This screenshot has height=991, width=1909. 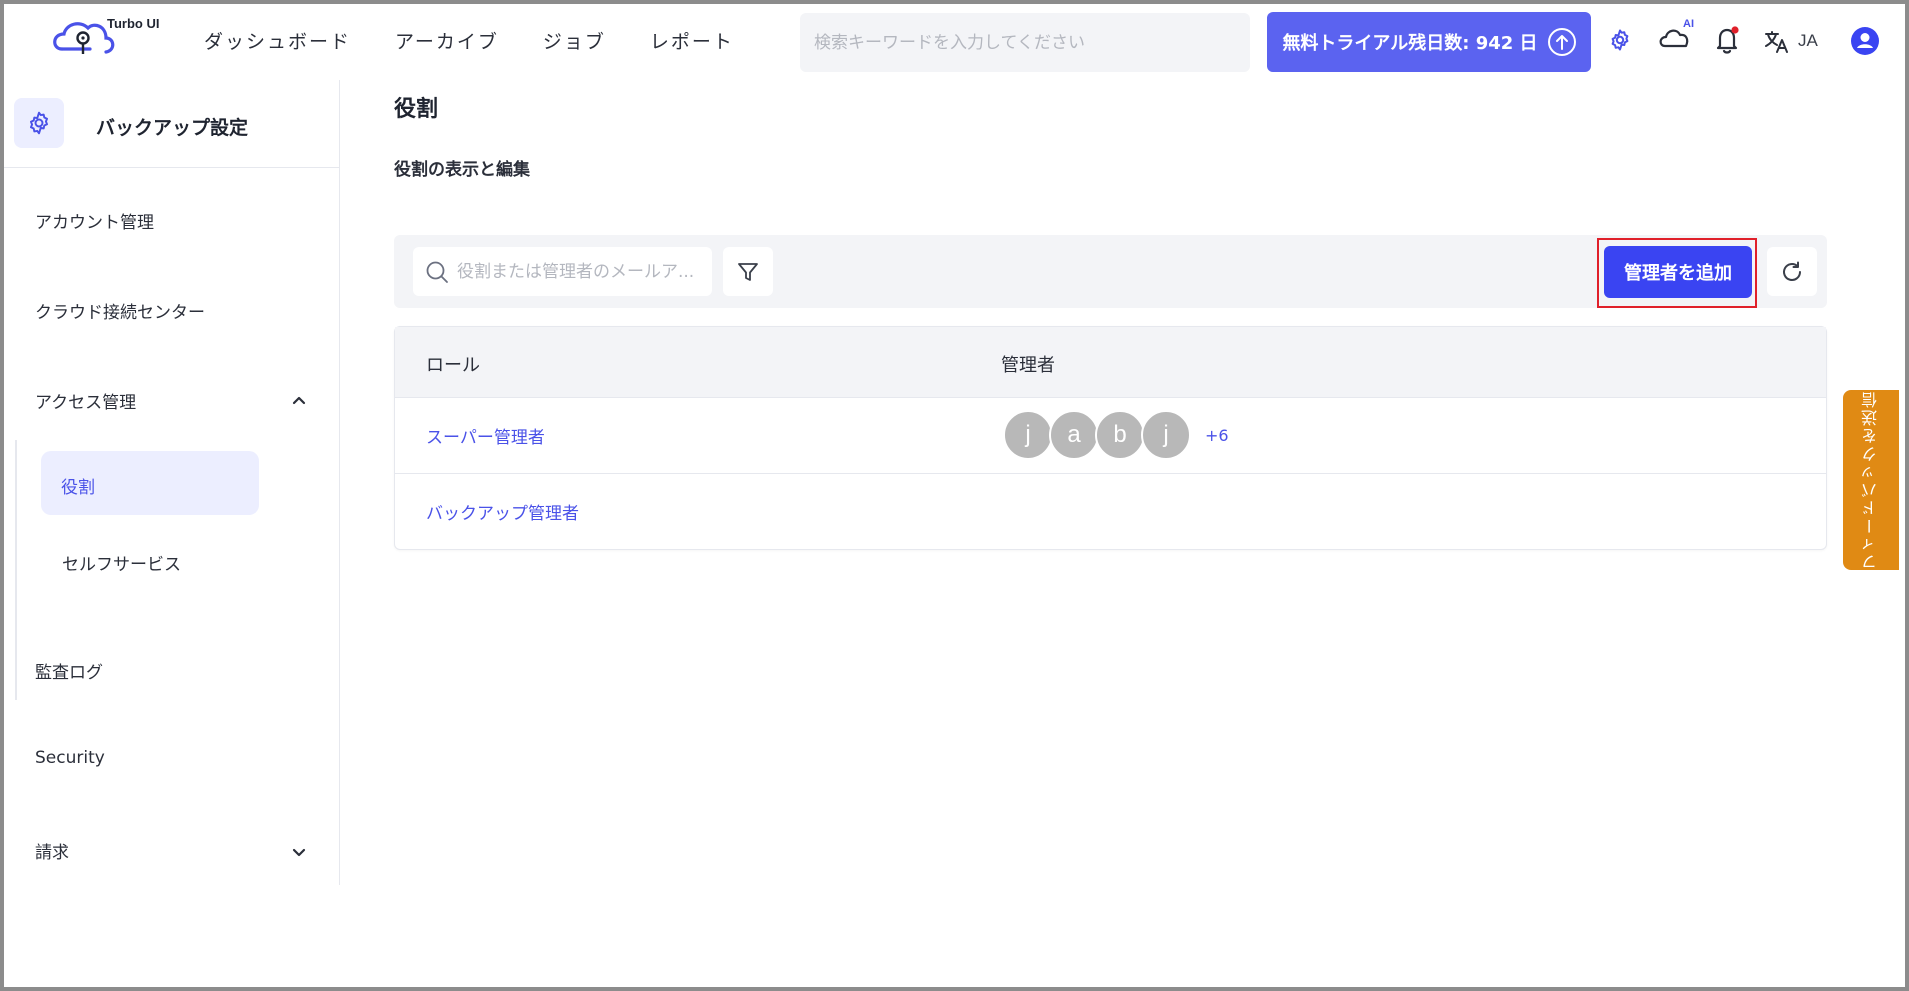 I want to click on sidebar-subitem-roles-label: 役割, so click(x=78, y=488).